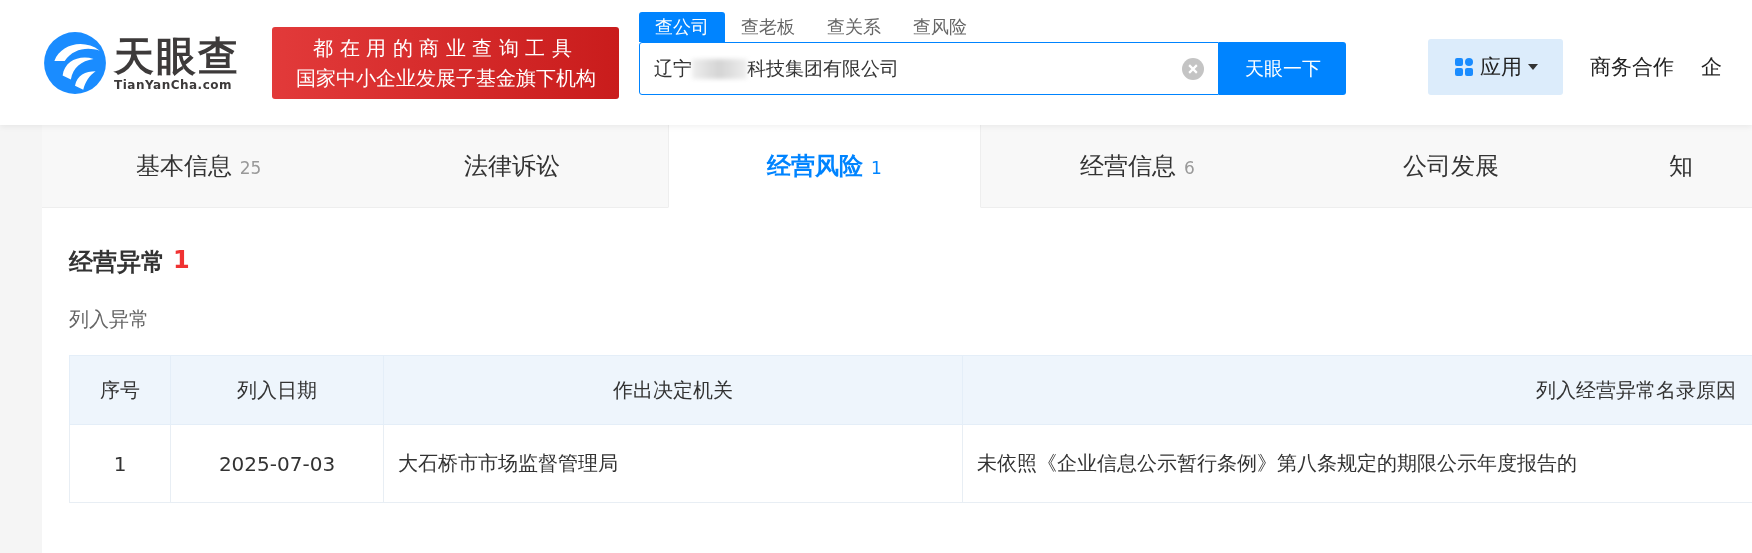 Image resolution: width=1752 pixels, height=553 pixels. Describe the element at coordinates (445, 78) in the screenshot. I see `slogan-text: 国家中小企业发展子基金旗下机构` at that location.